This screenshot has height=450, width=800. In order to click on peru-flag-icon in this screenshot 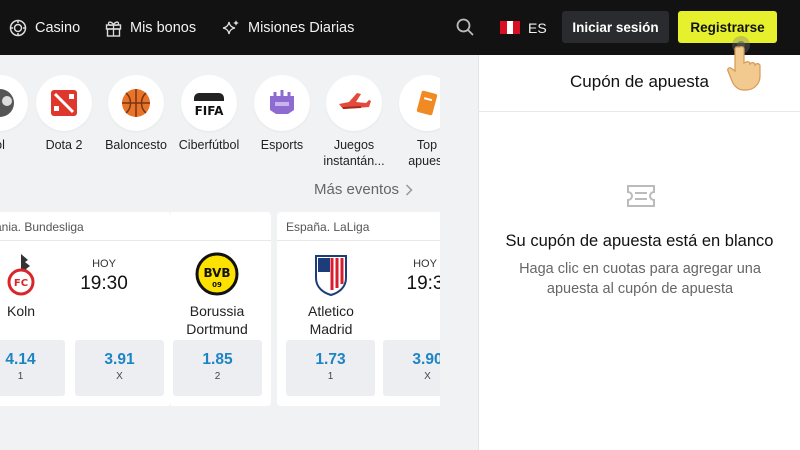, I will do `click(510, 27)`.